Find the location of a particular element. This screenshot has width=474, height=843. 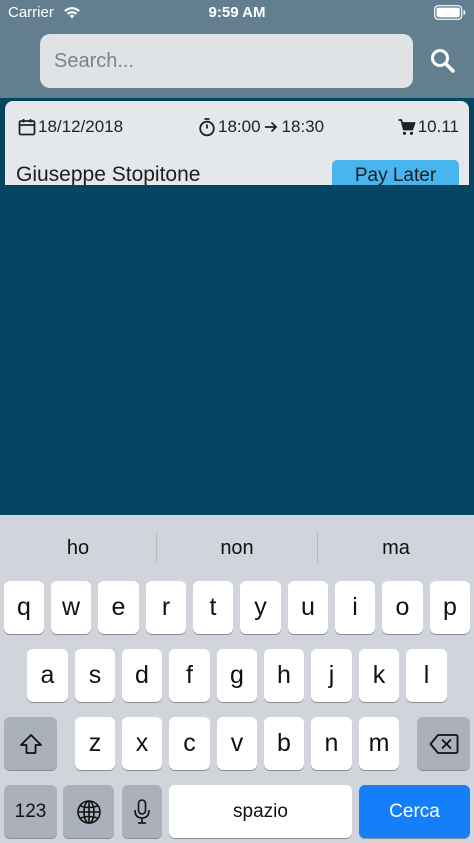

app-header: Carrier 9:59 AM is located at coordinates (237, 49).